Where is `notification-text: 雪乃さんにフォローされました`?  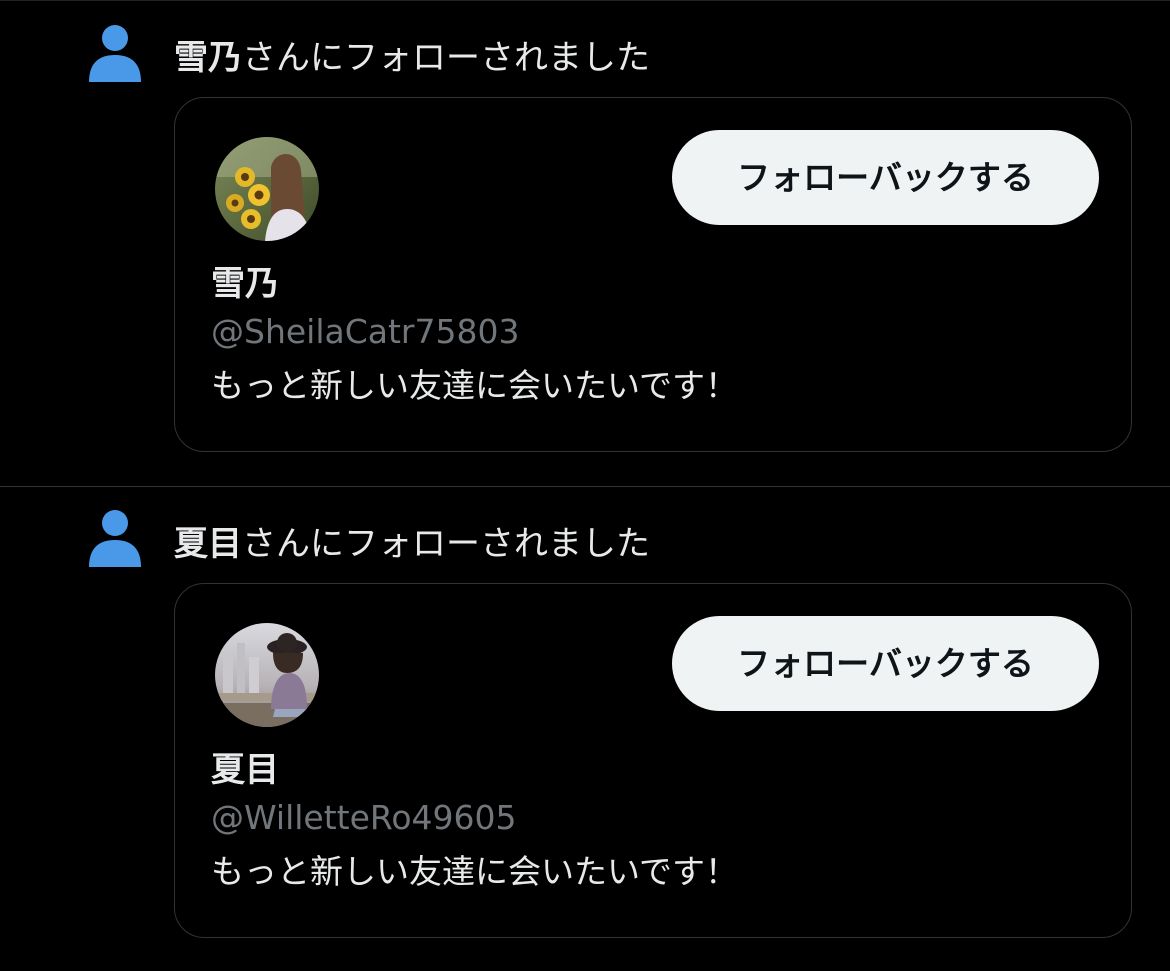 notification-text: 雪乃さんにフォローされました is located at coordinates (412, 58).